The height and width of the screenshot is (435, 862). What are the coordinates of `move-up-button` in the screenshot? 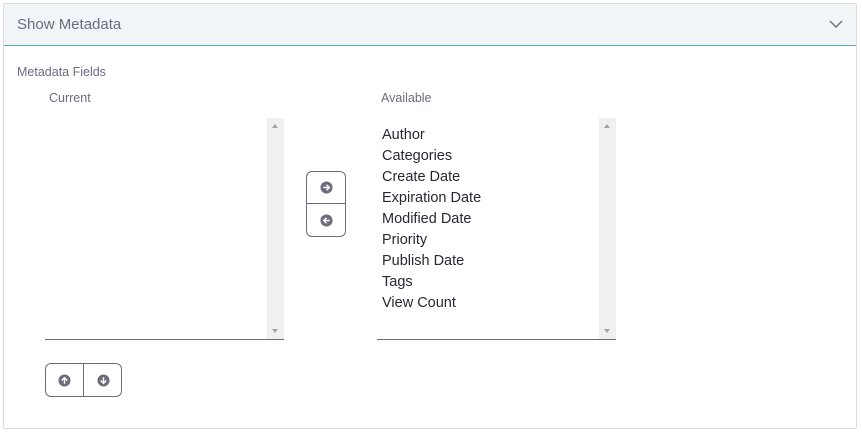 It's located at (65, 380).